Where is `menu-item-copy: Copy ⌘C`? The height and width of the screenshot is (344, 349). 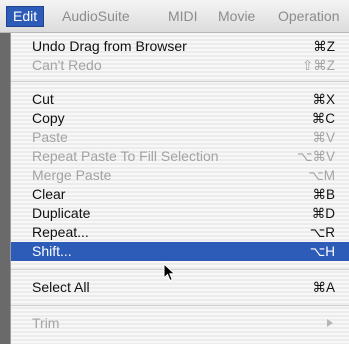 menu-item-copy: Copy ⌘C is located at coordinates (180, 118).